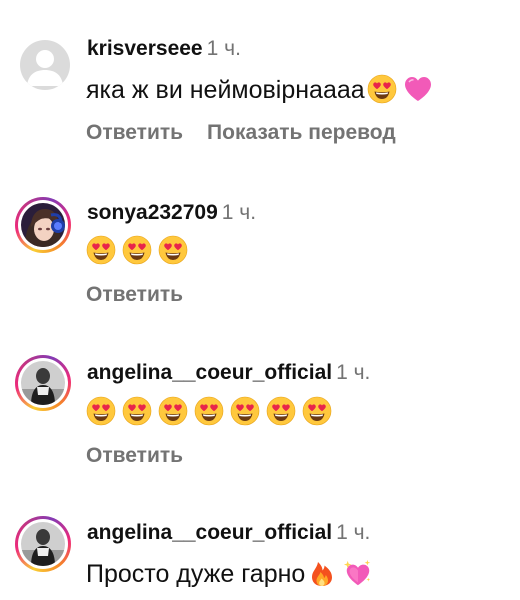  I want to click on comment-text-content: яка ж ви неймовірнаааа, so click(225, 90).